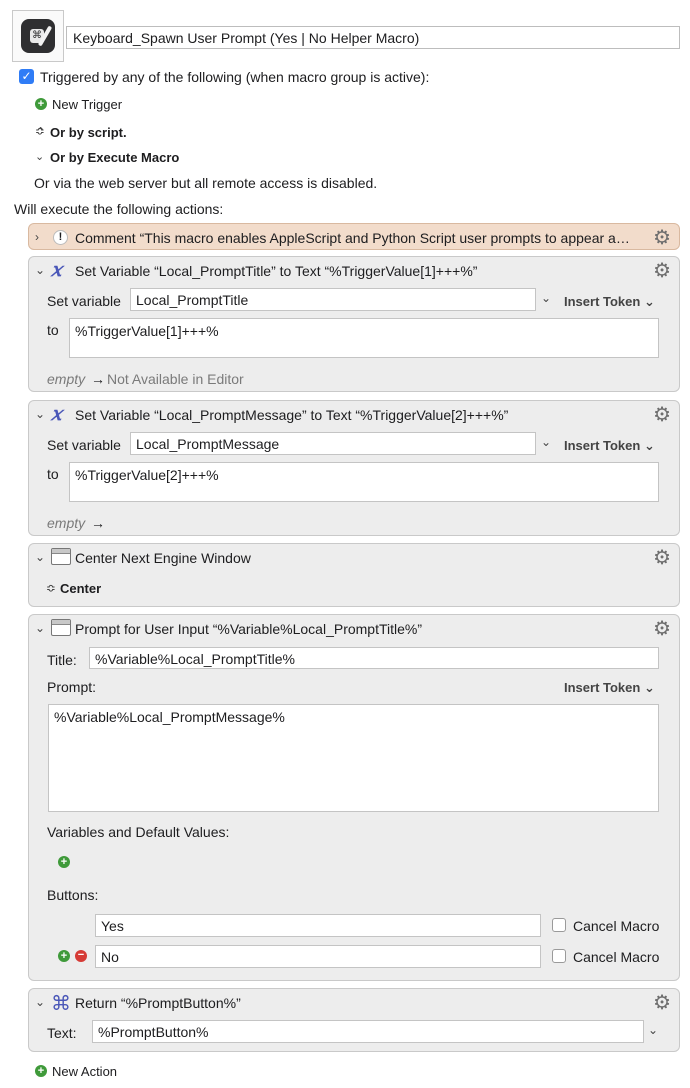  Describe the element at coordinates (84, 1071) in the screenshot. I see `new-action-button: New Action` at that location.